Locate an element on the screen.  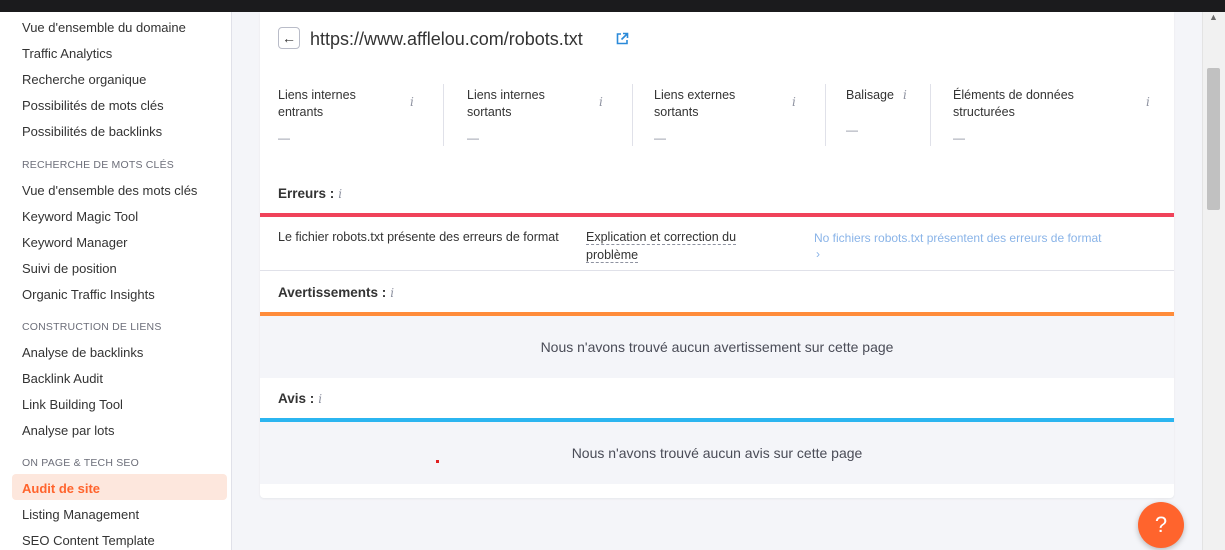
sidebar-item-position-tracking: Suivi de position is located at coordinates (69, 269).